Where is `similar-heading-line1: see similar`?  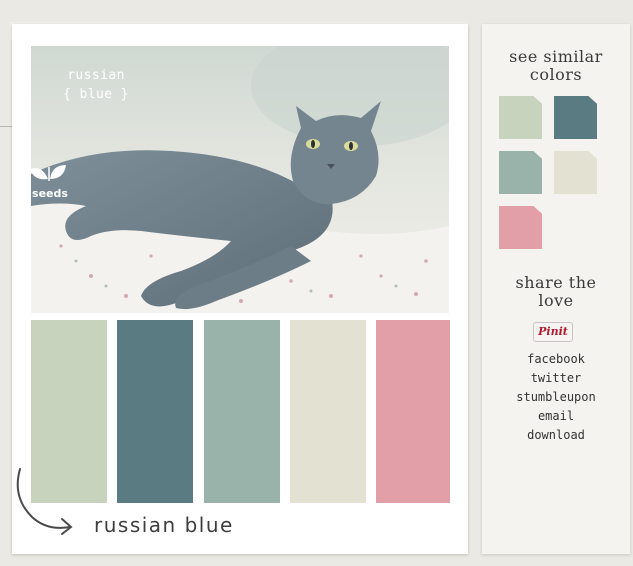
similar-heading-line1: see similar is located at coordinates (556, 56).